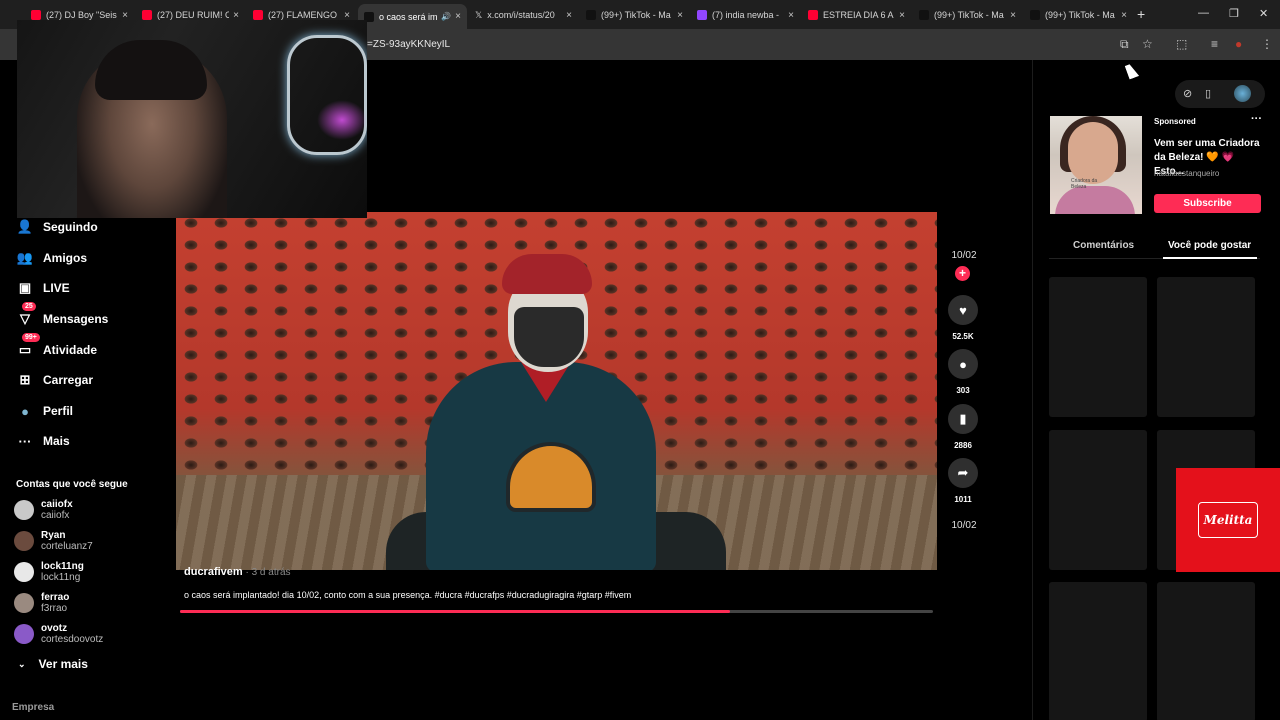  Describe the element at coordinates (1181, 44) in the screenshot. I see `extensions-icon: ⬚` at that location.